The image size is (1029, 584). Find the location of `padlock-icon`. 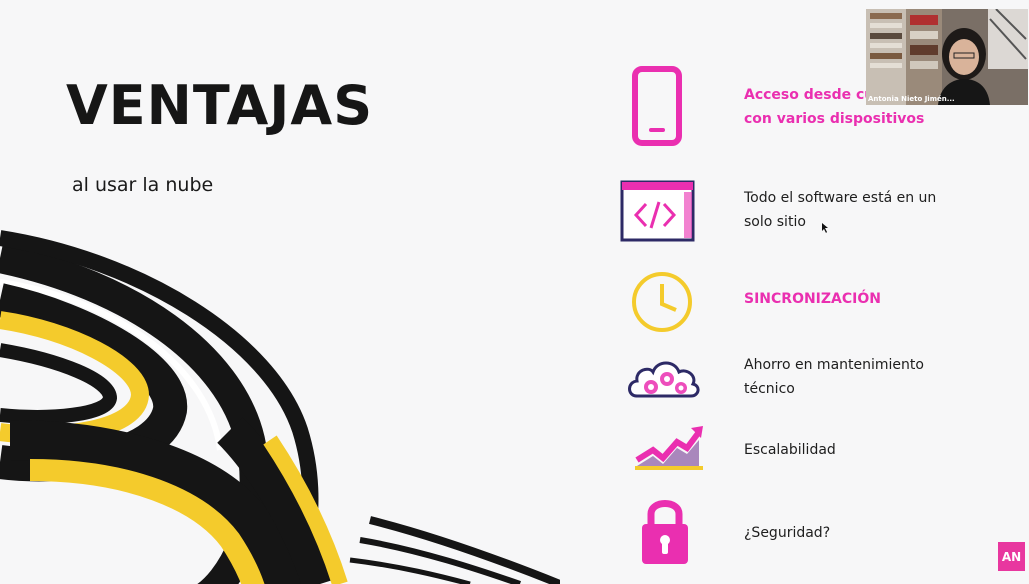

padlock-icon is located at coordinates (665, 532).